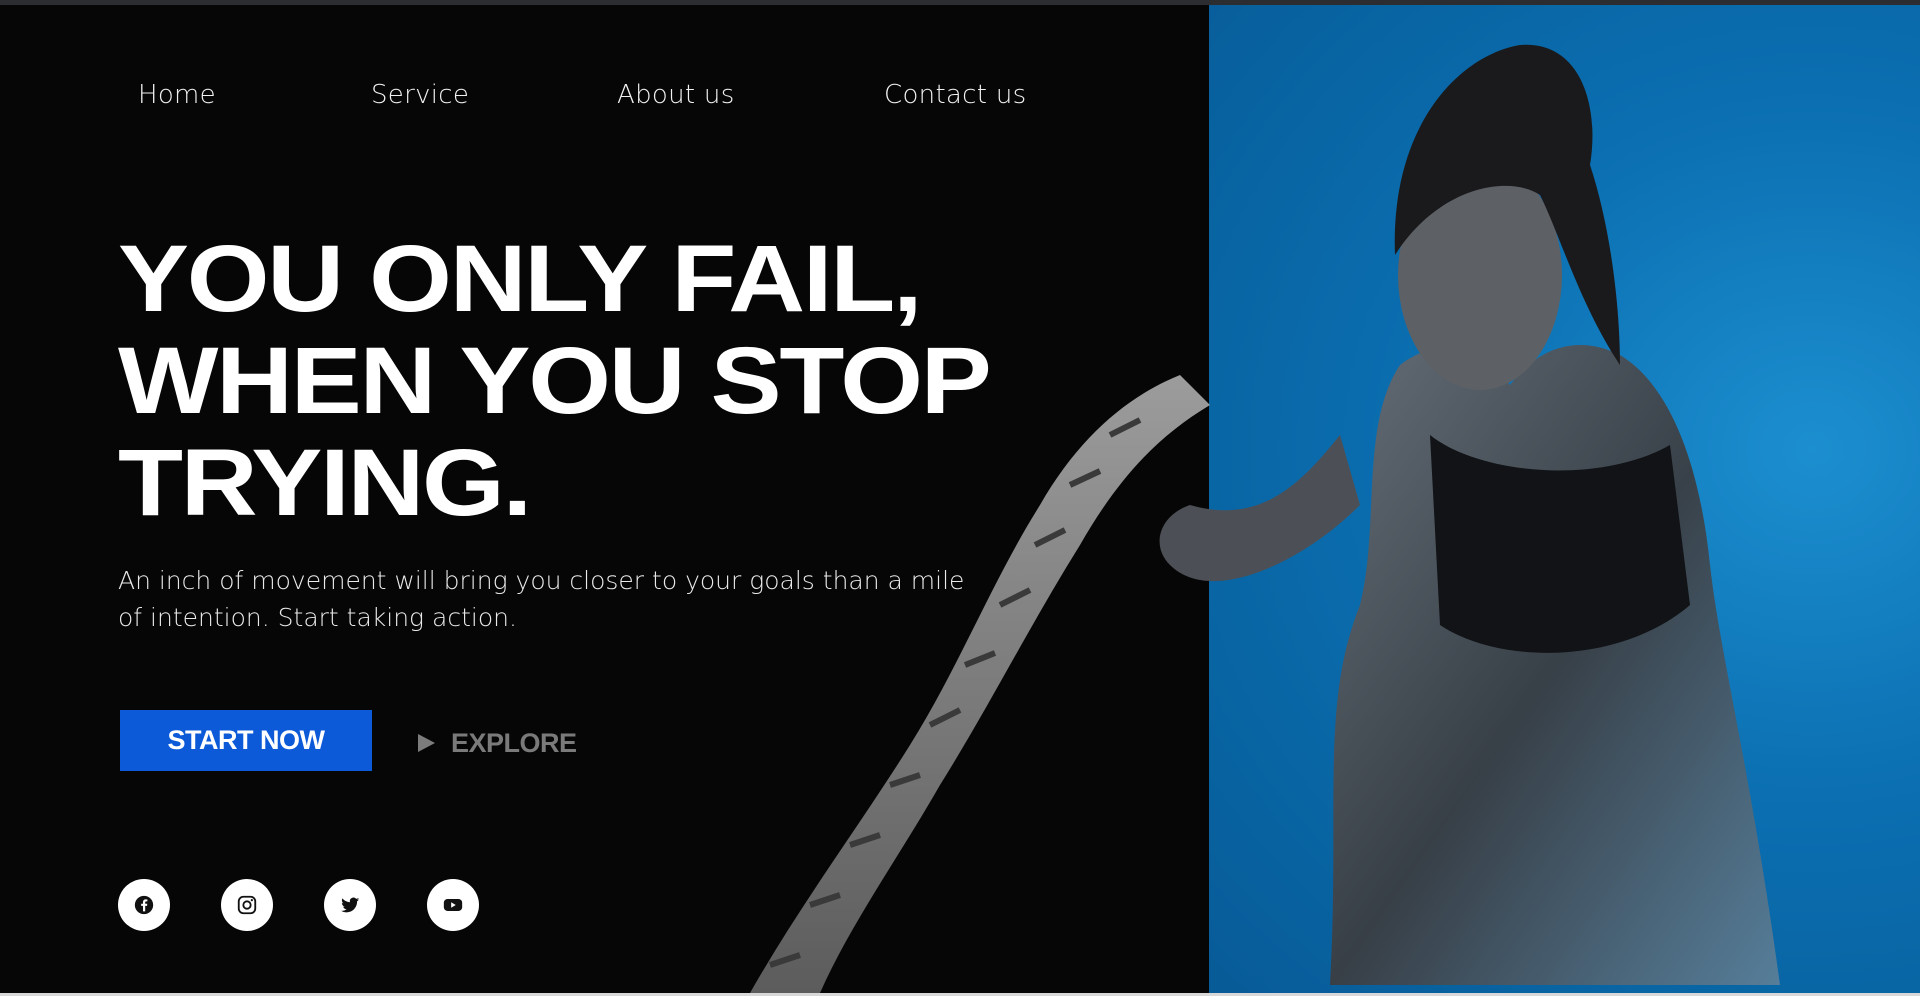 The height and width of the screenshot is (996, 1920). What do you see at coordinates (426, 743) in the screenshot?
I see `play-icon` at bounding box center [426, 743].